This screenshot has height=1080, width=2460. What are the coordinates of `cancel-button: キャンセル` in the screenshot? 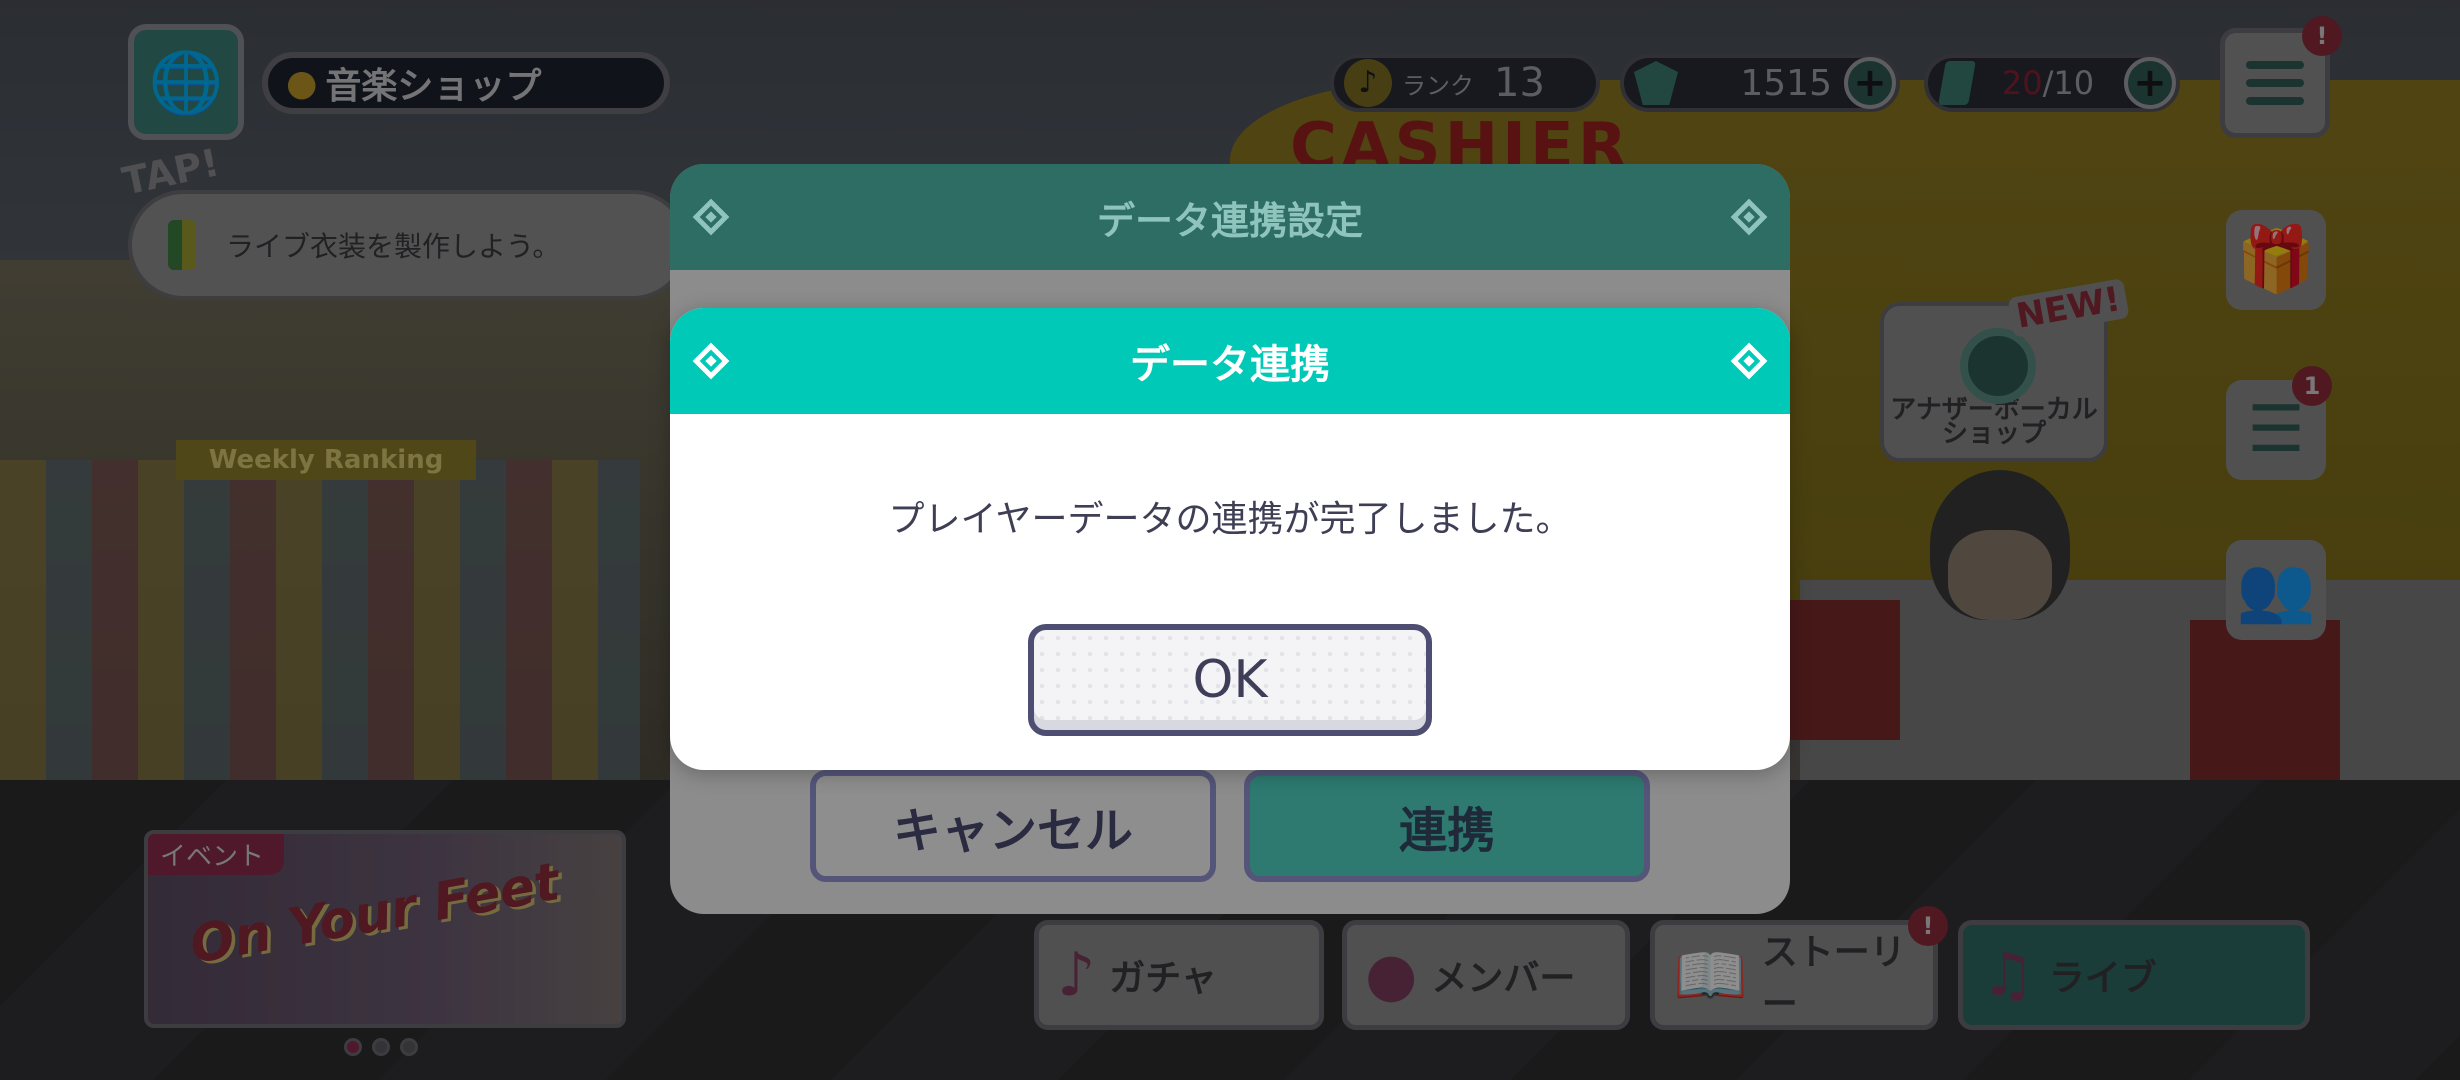 It's located at (1013, 826).